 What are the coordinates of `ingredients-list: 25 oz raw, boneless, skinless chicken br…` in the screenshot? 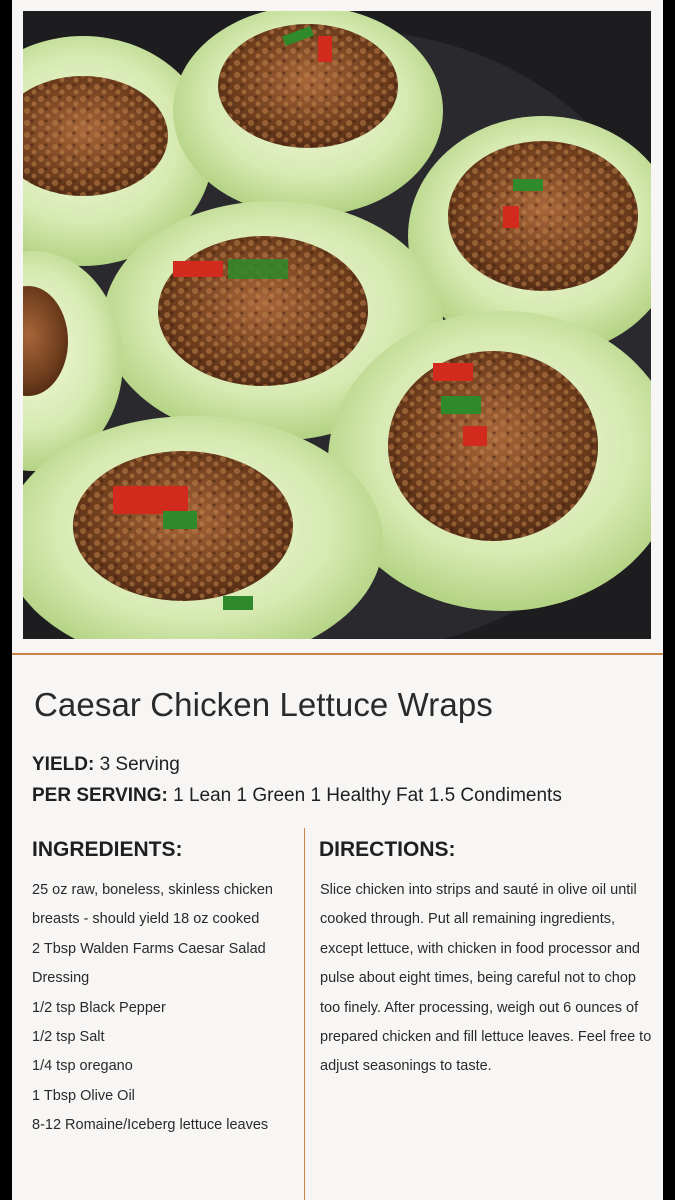 It's located at (163, 1008).